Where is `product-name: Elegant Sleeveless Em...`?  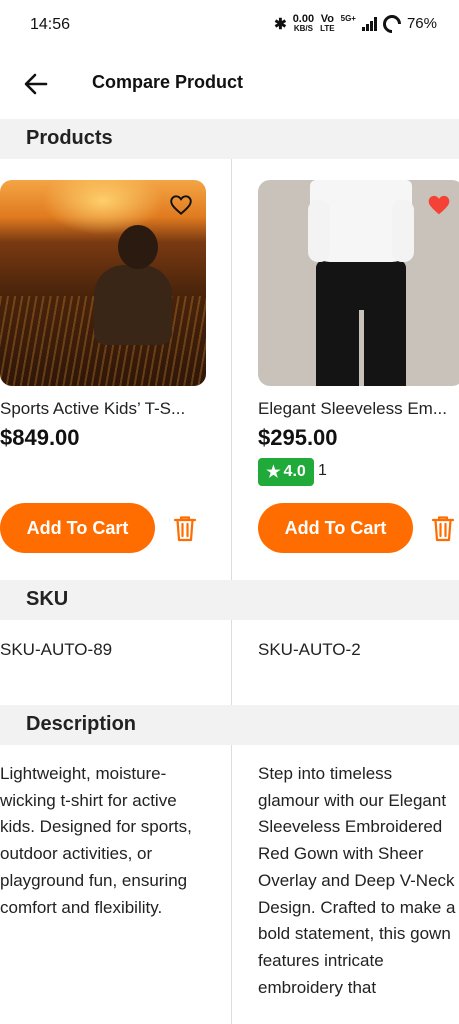
product-name: Elegant Sleeveless Em... is located at coordinates (358, 409).